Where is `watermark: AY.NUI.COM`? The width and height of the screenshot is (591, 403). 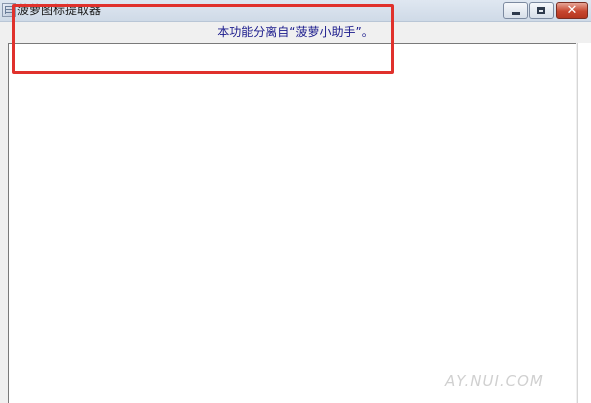 watermark: AY.NUI.COM is located at coordinates (494, 381).